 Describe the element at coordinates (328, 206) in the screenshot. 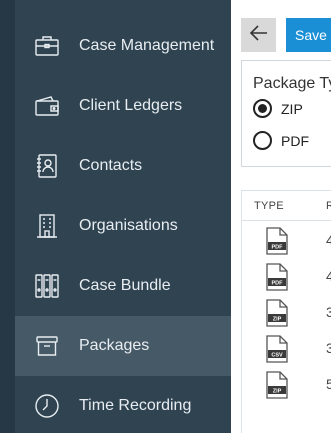

I see `column-header-r: R` at that location.